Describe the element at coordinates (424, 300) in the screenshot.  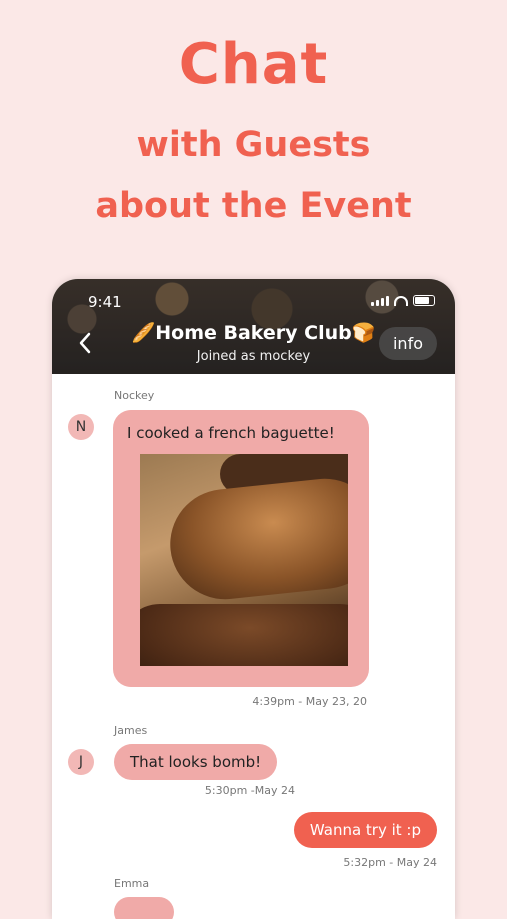
I see `battery-icon` at that location.